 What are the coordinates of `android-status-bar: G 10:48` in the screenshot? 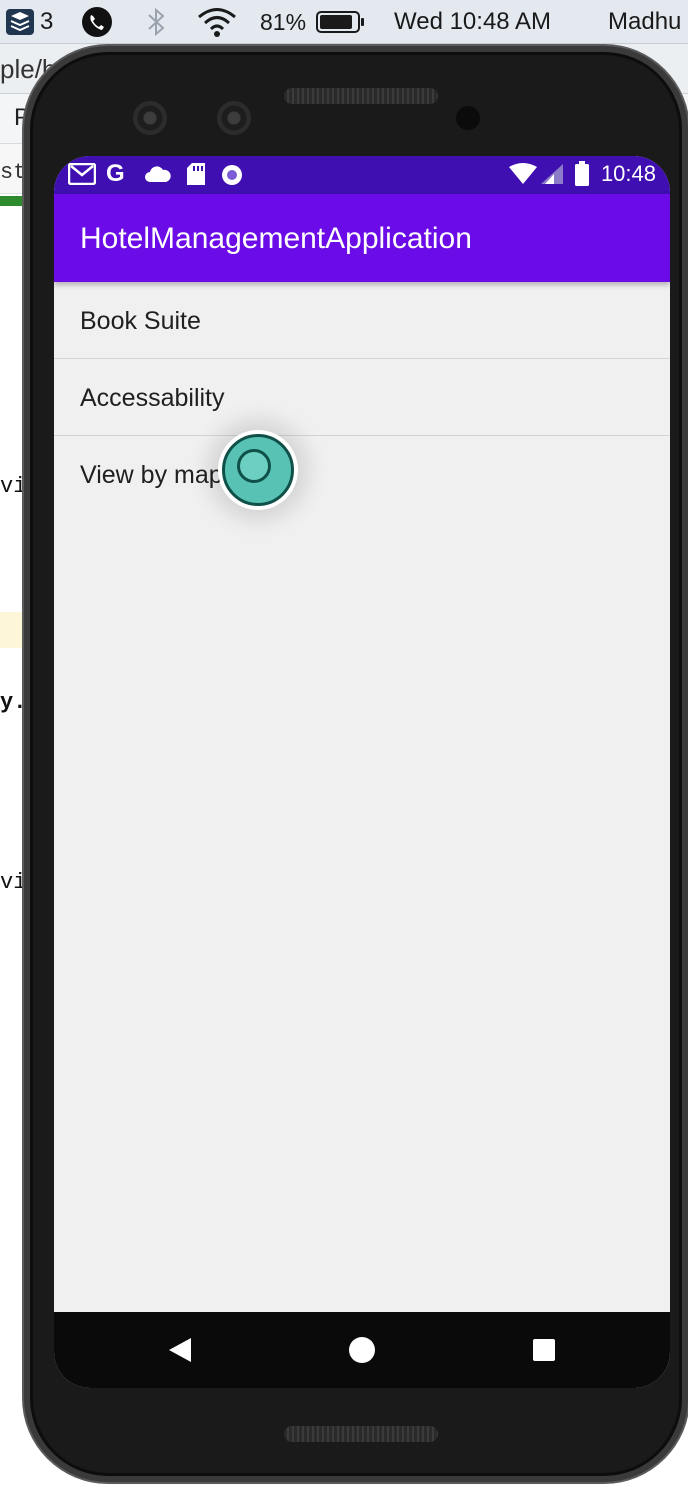 It's located at (362, 175).